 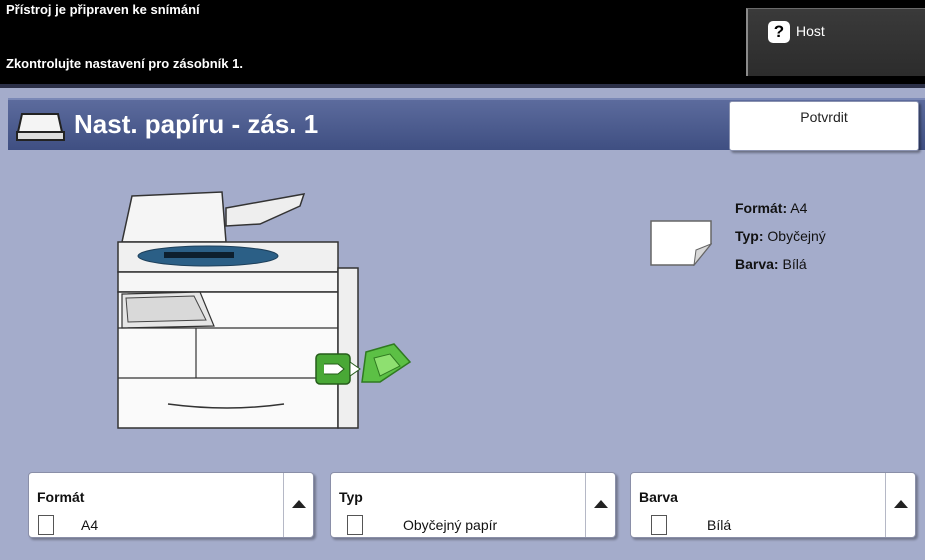 I want to click on status-message-ready: Přístroj je připraven ke snímání, so click(x=103, y=9).